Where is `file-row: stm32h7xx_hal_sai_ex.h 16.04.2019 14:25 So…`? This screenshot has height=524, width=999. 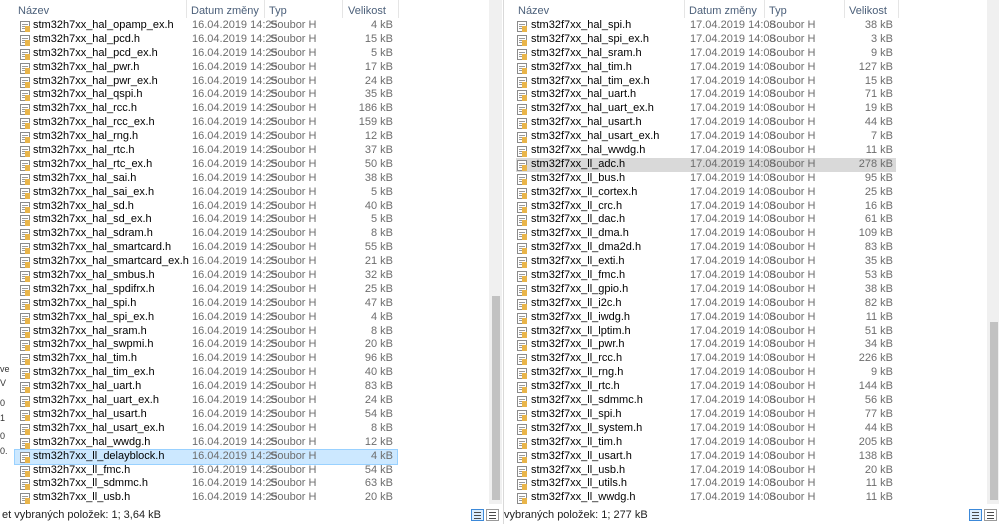
file-row: stm32h7xx_hal_sai_ex.h 16.04.2019 14:25 So… is located at coordinates (251, 193).